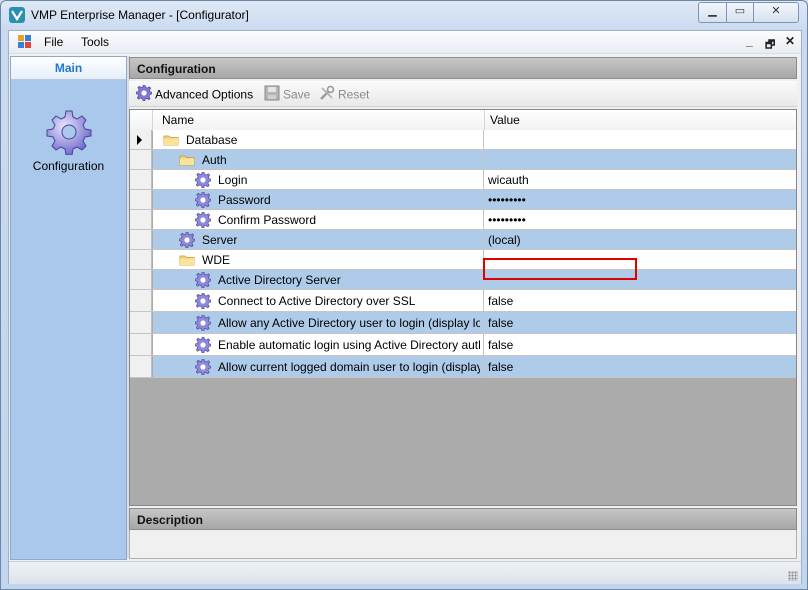 The width and height of the screenshot is (808, 590). I want to click on advanced-options-button: Advanced Options, so click(194, 93).